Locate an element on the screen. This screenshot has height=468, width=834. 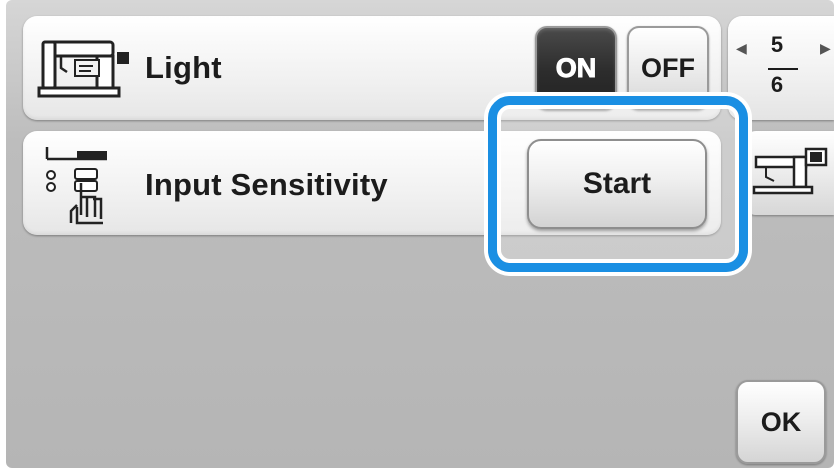
touch-sensitivity-icon is located at coordinates (82, 185).